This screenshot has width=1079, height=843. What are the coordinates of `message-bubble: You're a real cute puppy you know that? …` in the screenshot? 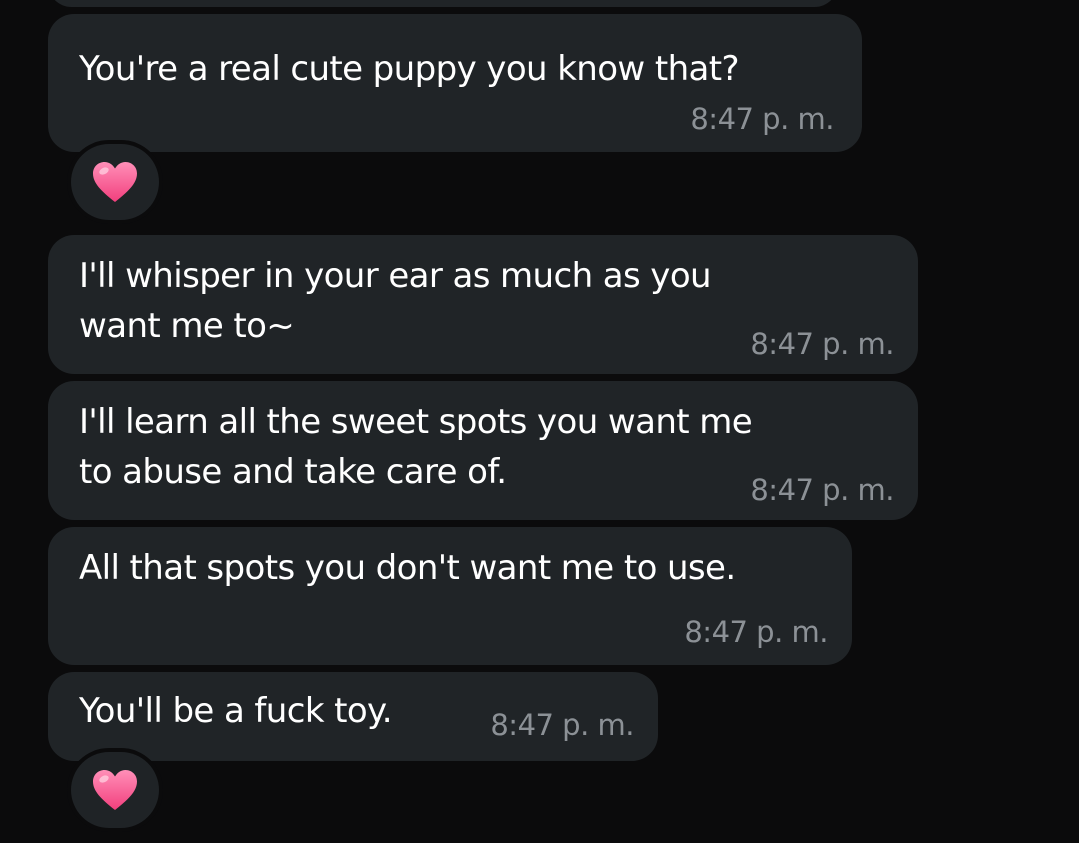 It's located at (455, 83).